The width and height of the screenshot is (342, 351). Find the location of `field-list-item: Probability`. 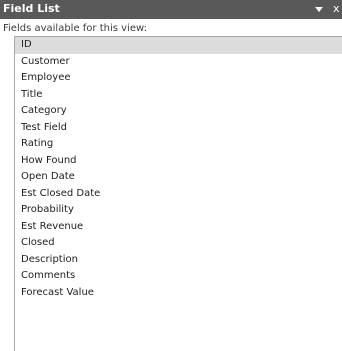

field-list-item: Probability is located at coordinates (178, 210).